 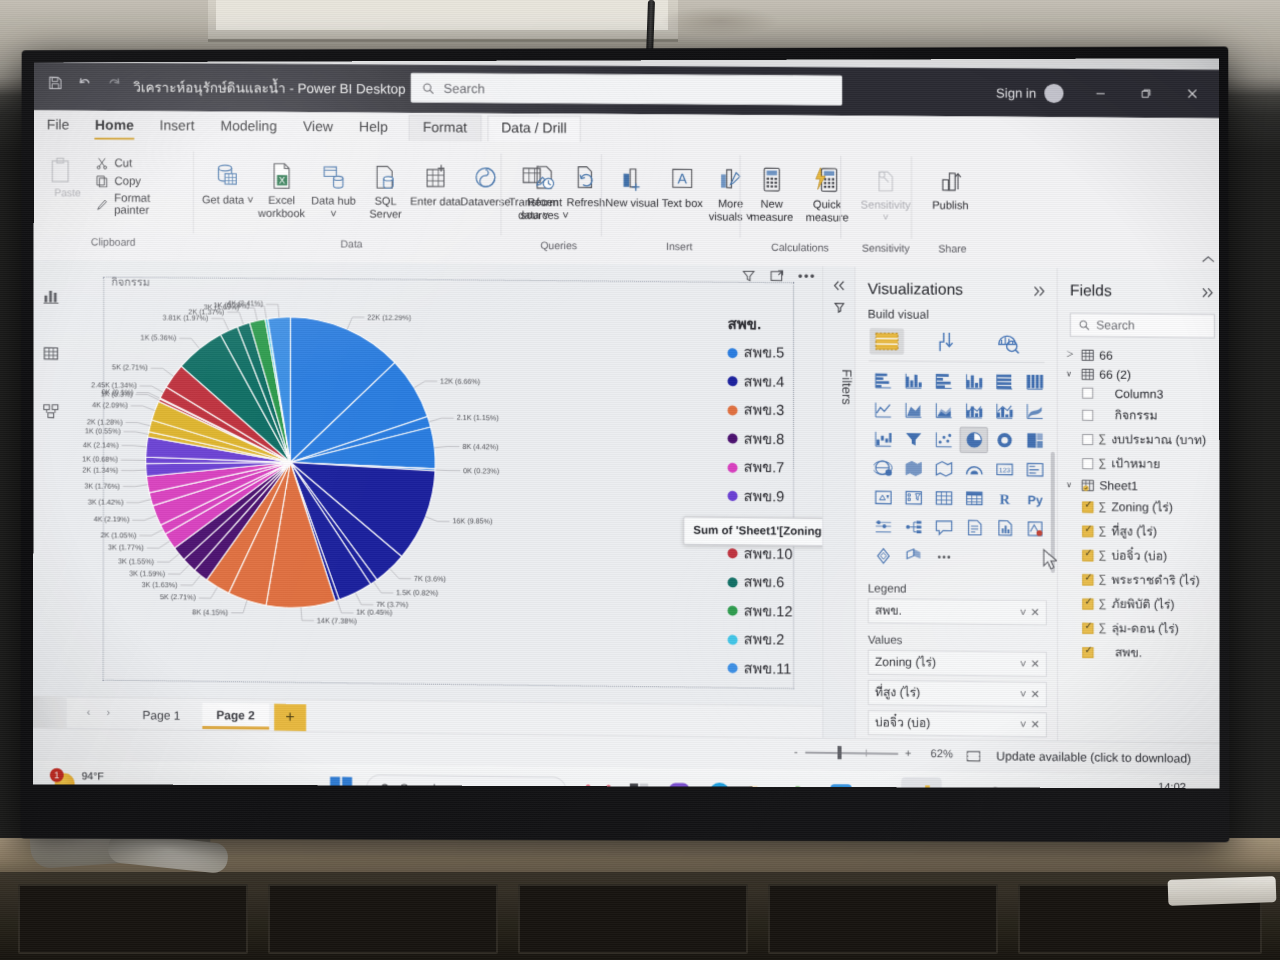 I want to click on next-page-icon: ›, so click(x=109, y=713).